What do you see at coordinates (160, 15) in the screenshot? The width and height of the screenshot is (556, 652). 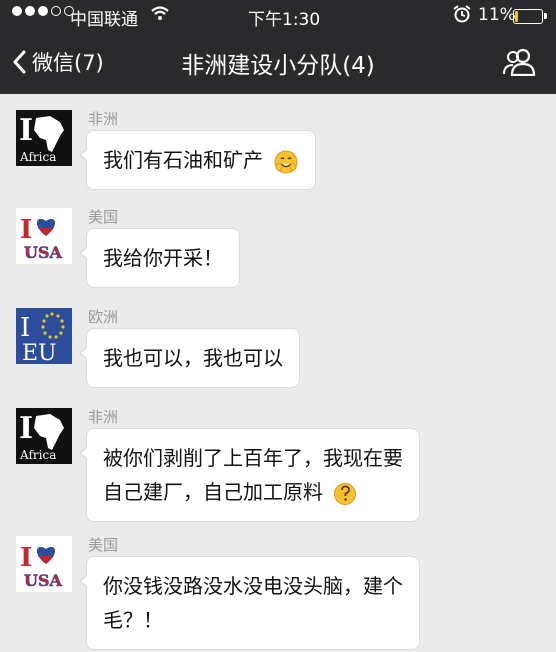 I see `wifi-icon` at bounding box center [160, 15].